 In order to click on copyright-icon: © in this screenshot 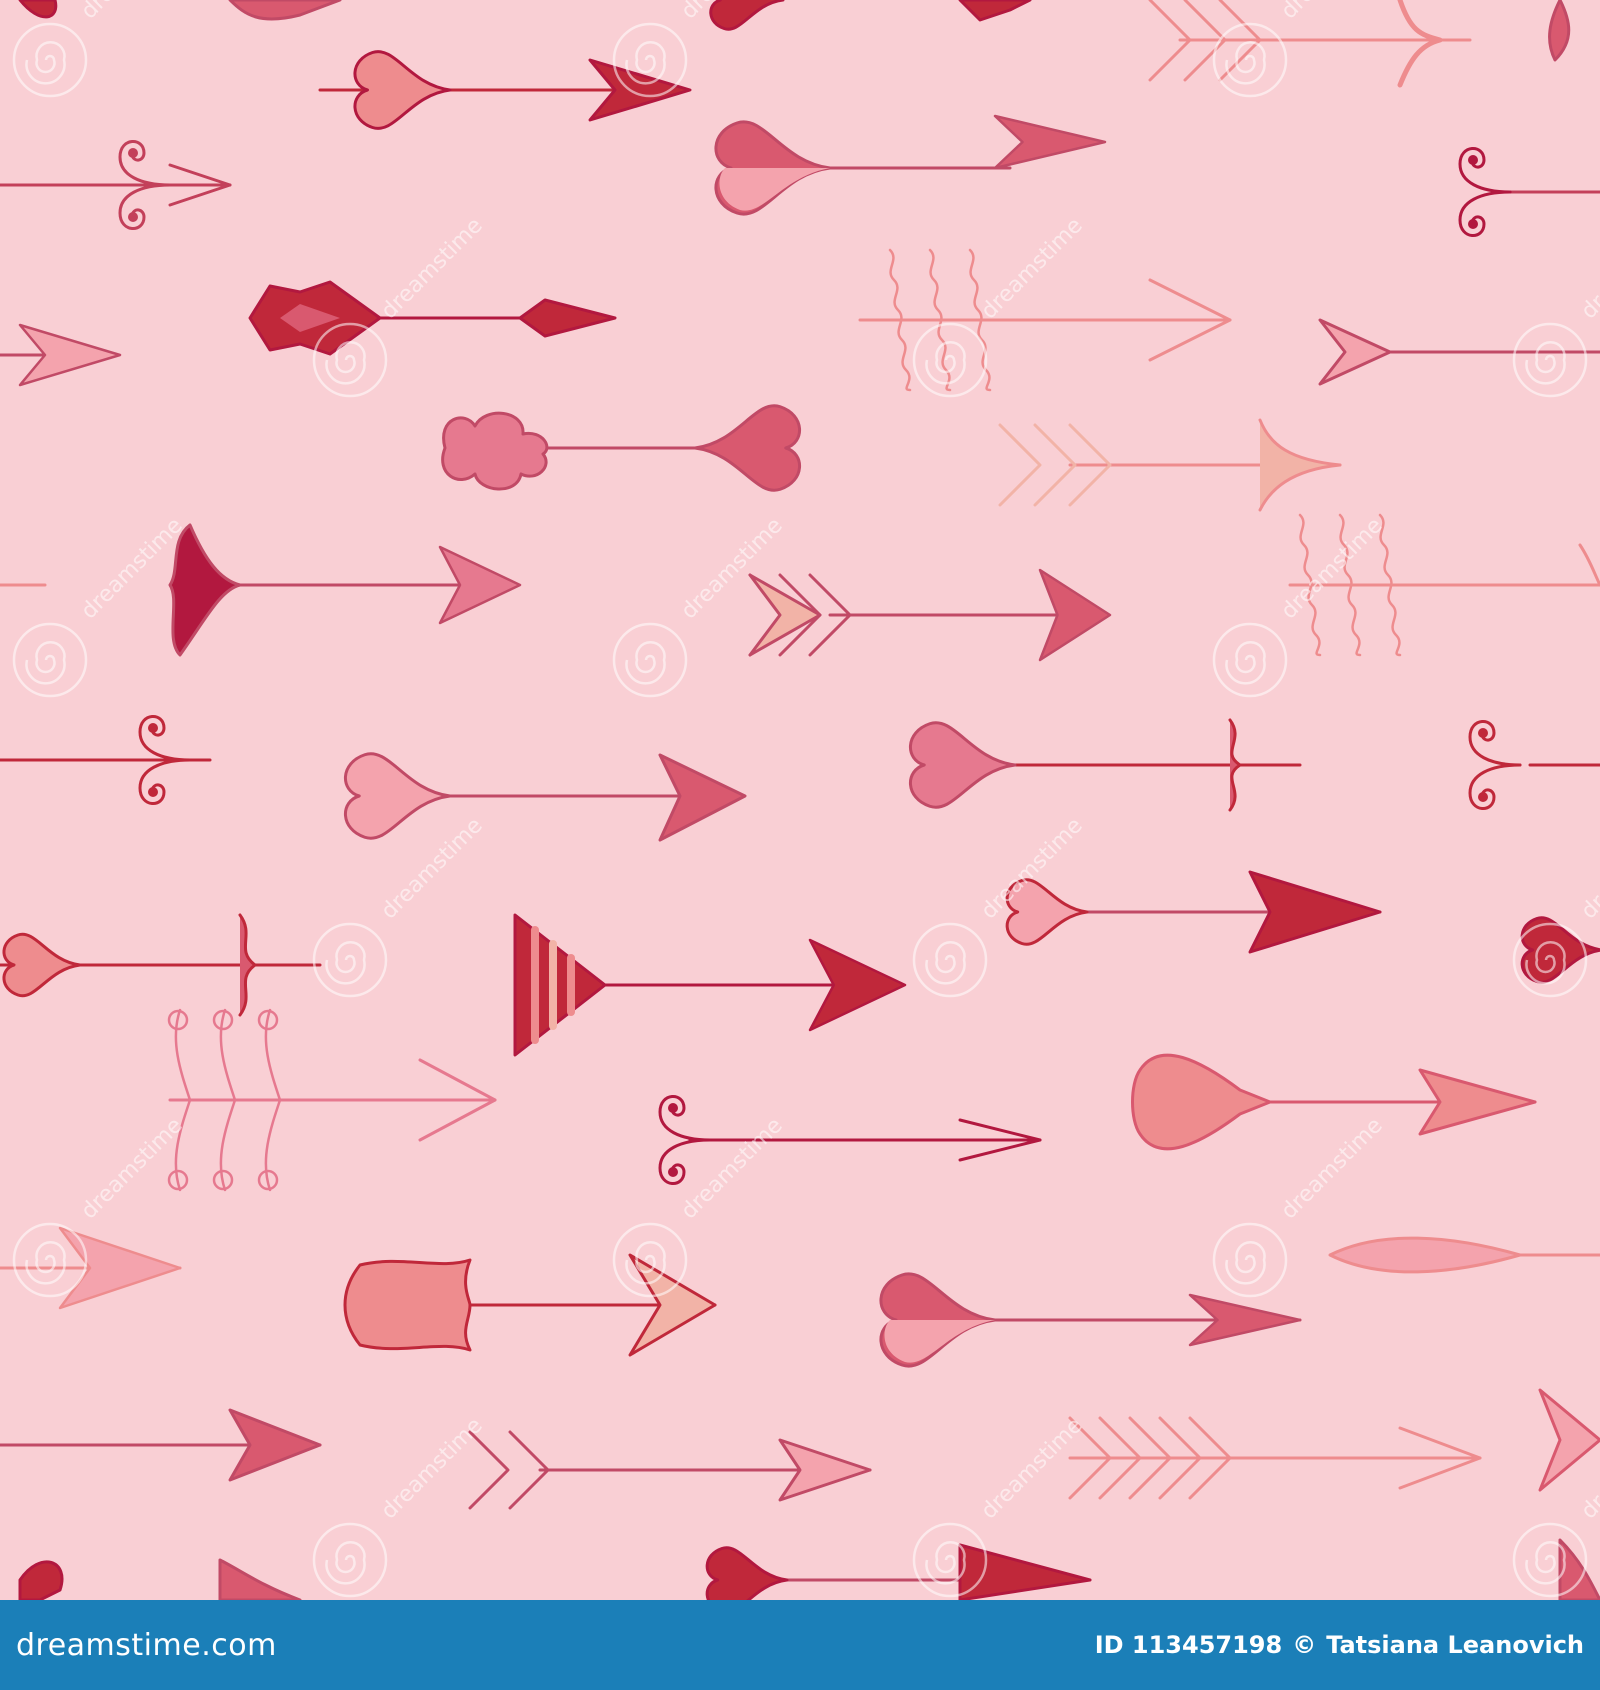, I will do `click(1304, 1645)`.